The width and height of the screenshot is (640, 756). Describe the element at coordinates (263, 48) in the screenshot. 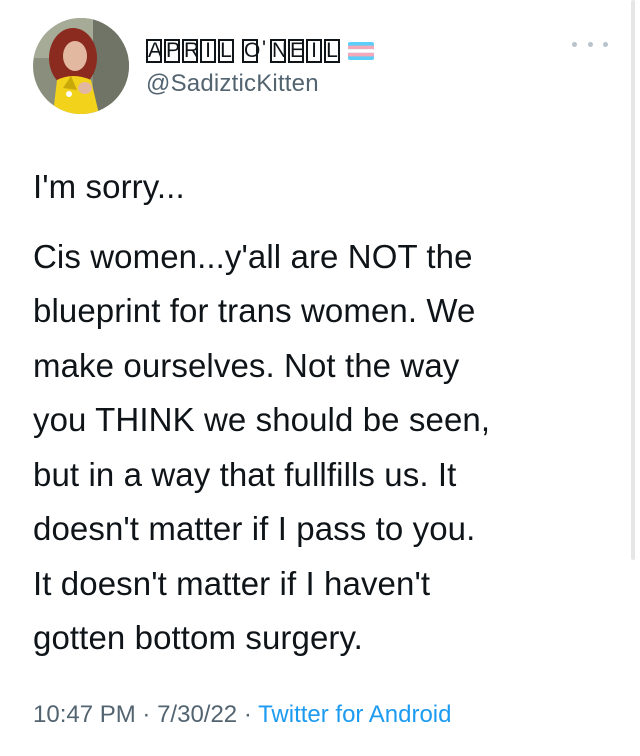

I see `display-name-letter: '` at that location.